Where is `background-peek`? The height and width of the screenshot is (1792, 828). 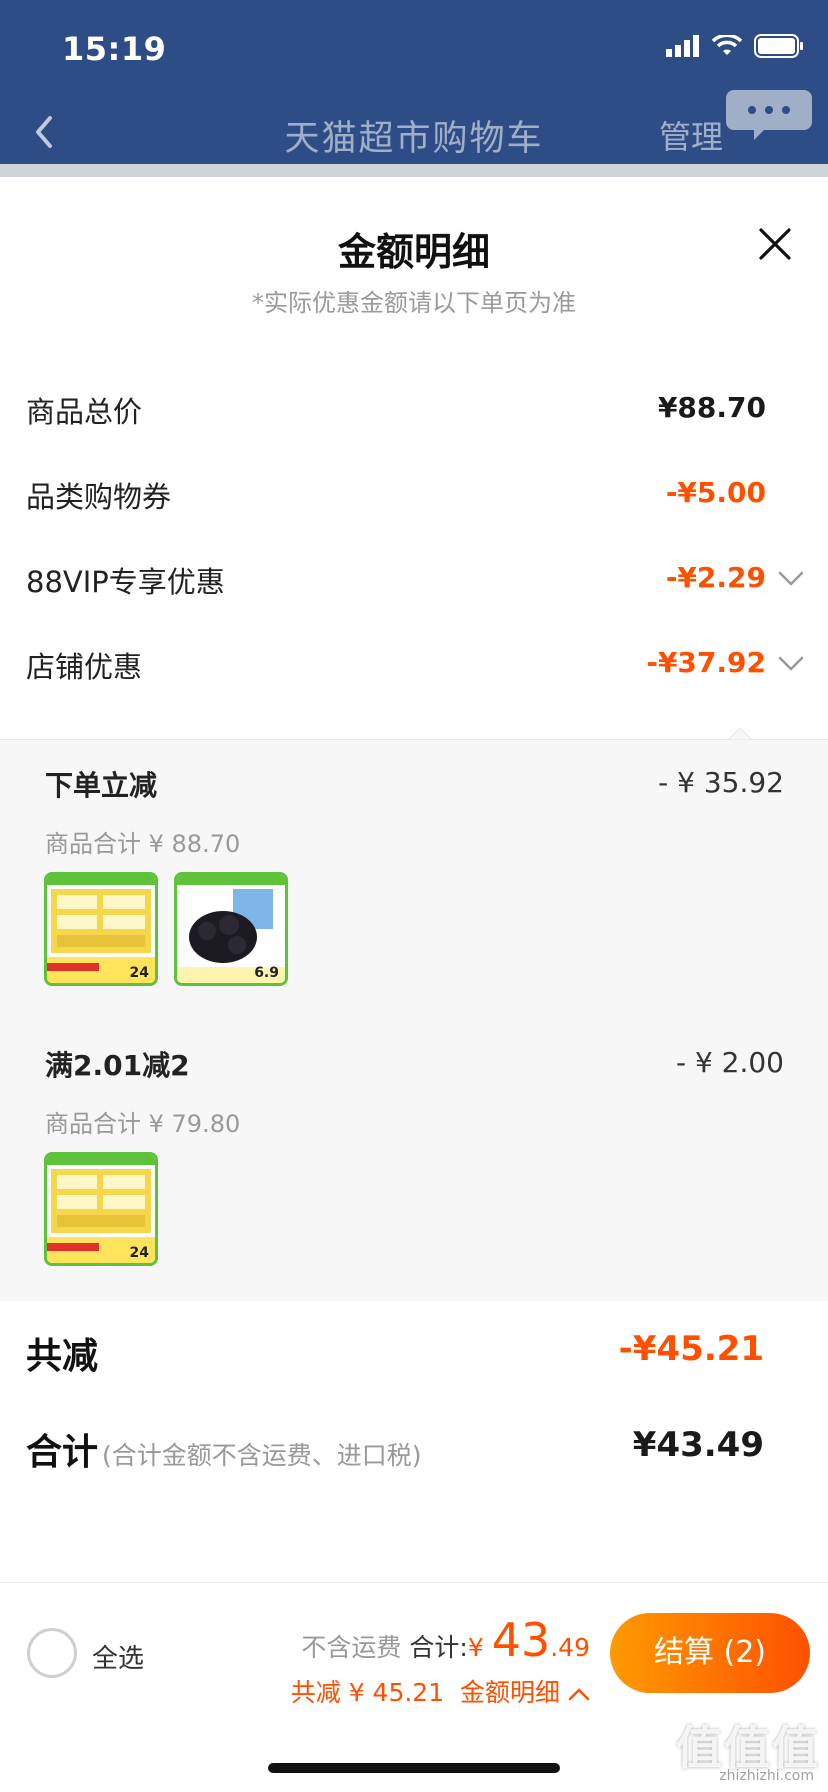
background-peek is located at coordinates (414, 170).